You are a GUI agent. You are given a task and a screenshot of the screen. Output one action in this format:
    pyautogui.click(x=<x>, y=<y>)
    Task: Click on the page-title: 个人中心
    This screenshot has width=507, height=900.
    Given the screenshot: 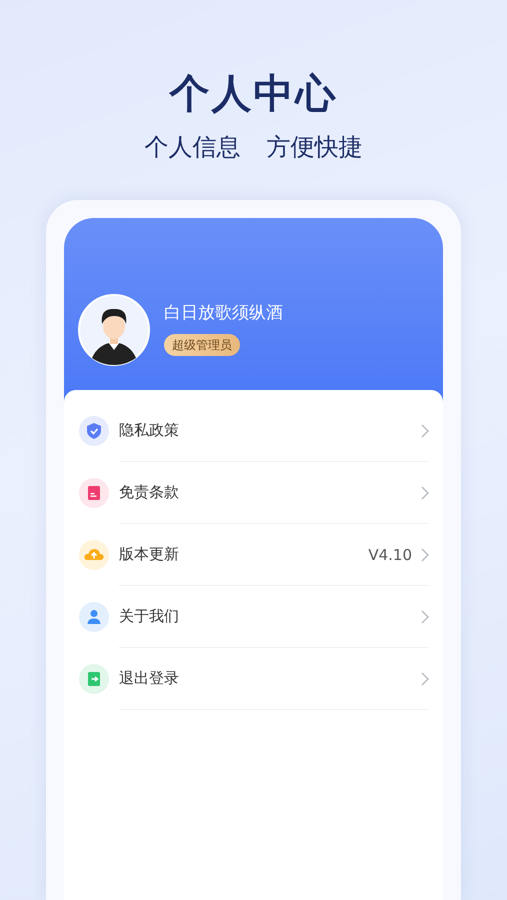 What is the action you would take?
    pyautogui.click(x=254, y=94)
    